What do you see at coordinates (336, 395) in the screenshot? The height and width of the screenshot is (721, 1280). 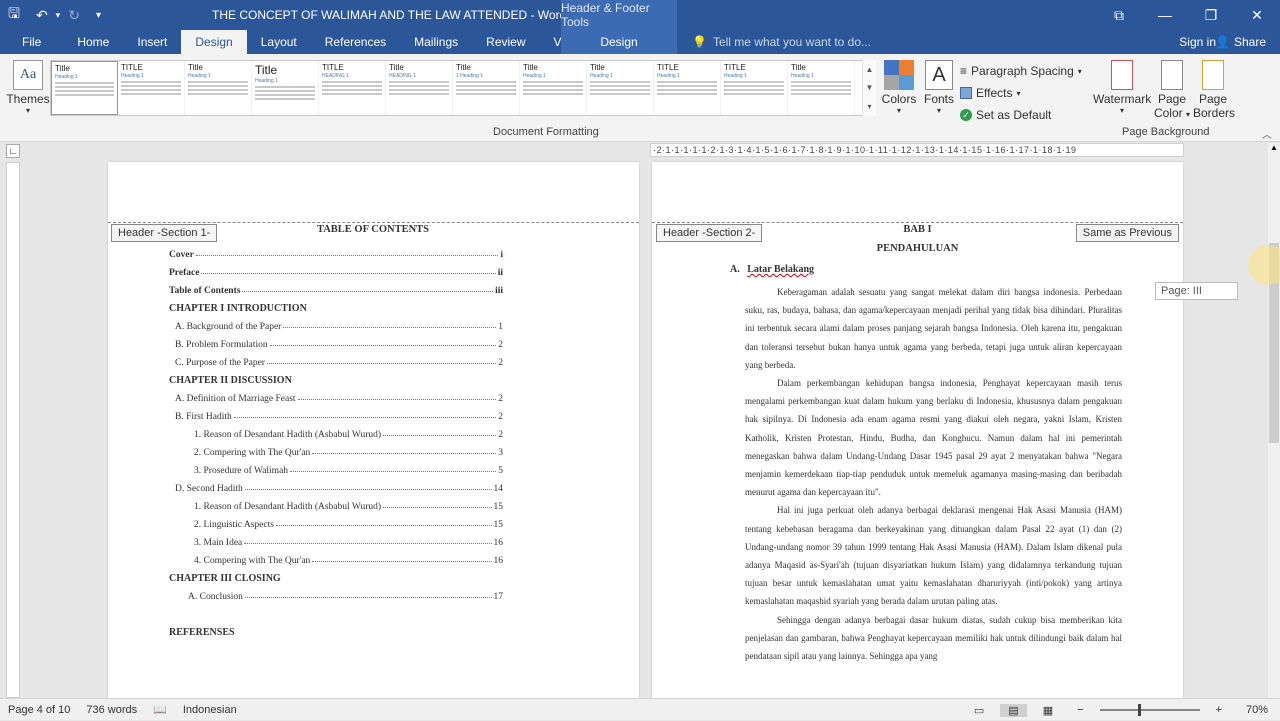 I see `toc-entry: A. Definition of Marriage Feast 2` at bounding box center [336, 395].